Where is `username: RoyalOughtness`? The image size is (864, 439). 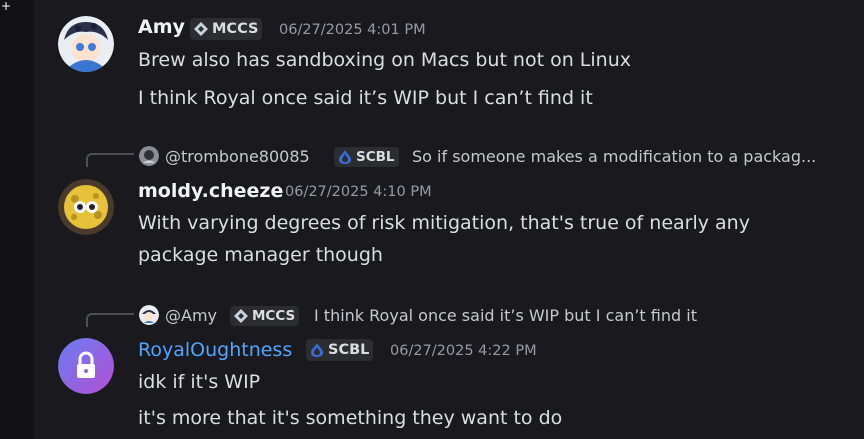
username: RoyalOughtness is located at coordinates (215, 350).